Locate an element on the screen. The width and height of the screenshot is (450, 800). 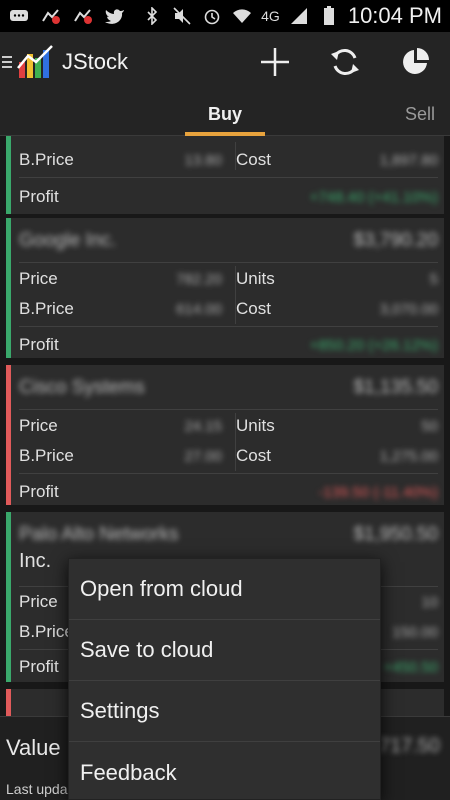
profit-value: +748.40 (+41.10%) is located at coordinates (373, 197).